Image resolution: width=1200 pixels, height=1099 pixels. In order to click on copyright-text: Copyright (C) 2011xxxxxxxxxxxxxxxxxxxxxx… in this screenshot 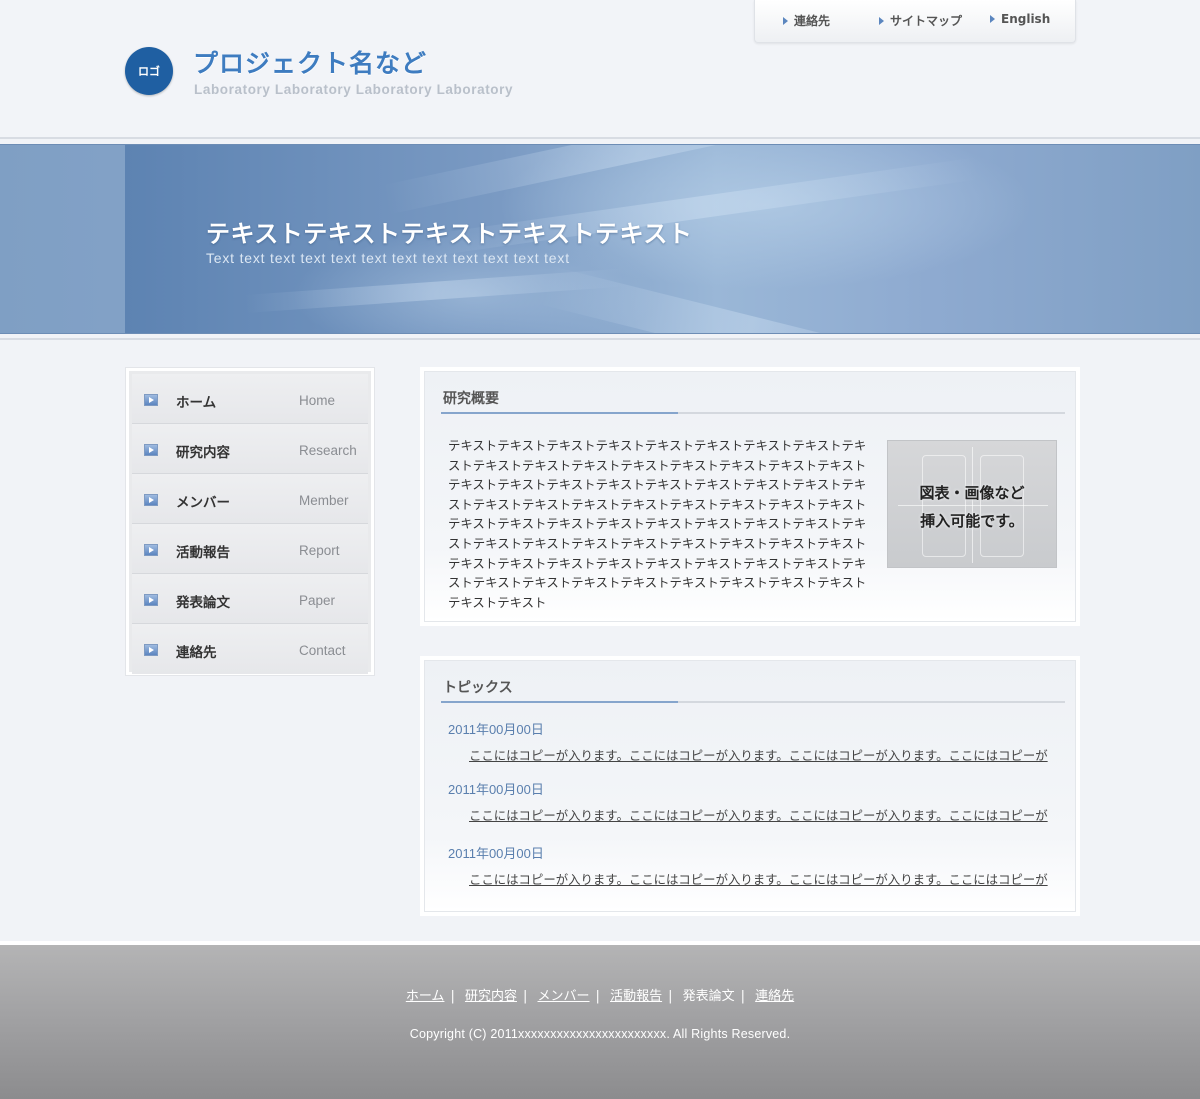, I will do `click(600, 1034)`.